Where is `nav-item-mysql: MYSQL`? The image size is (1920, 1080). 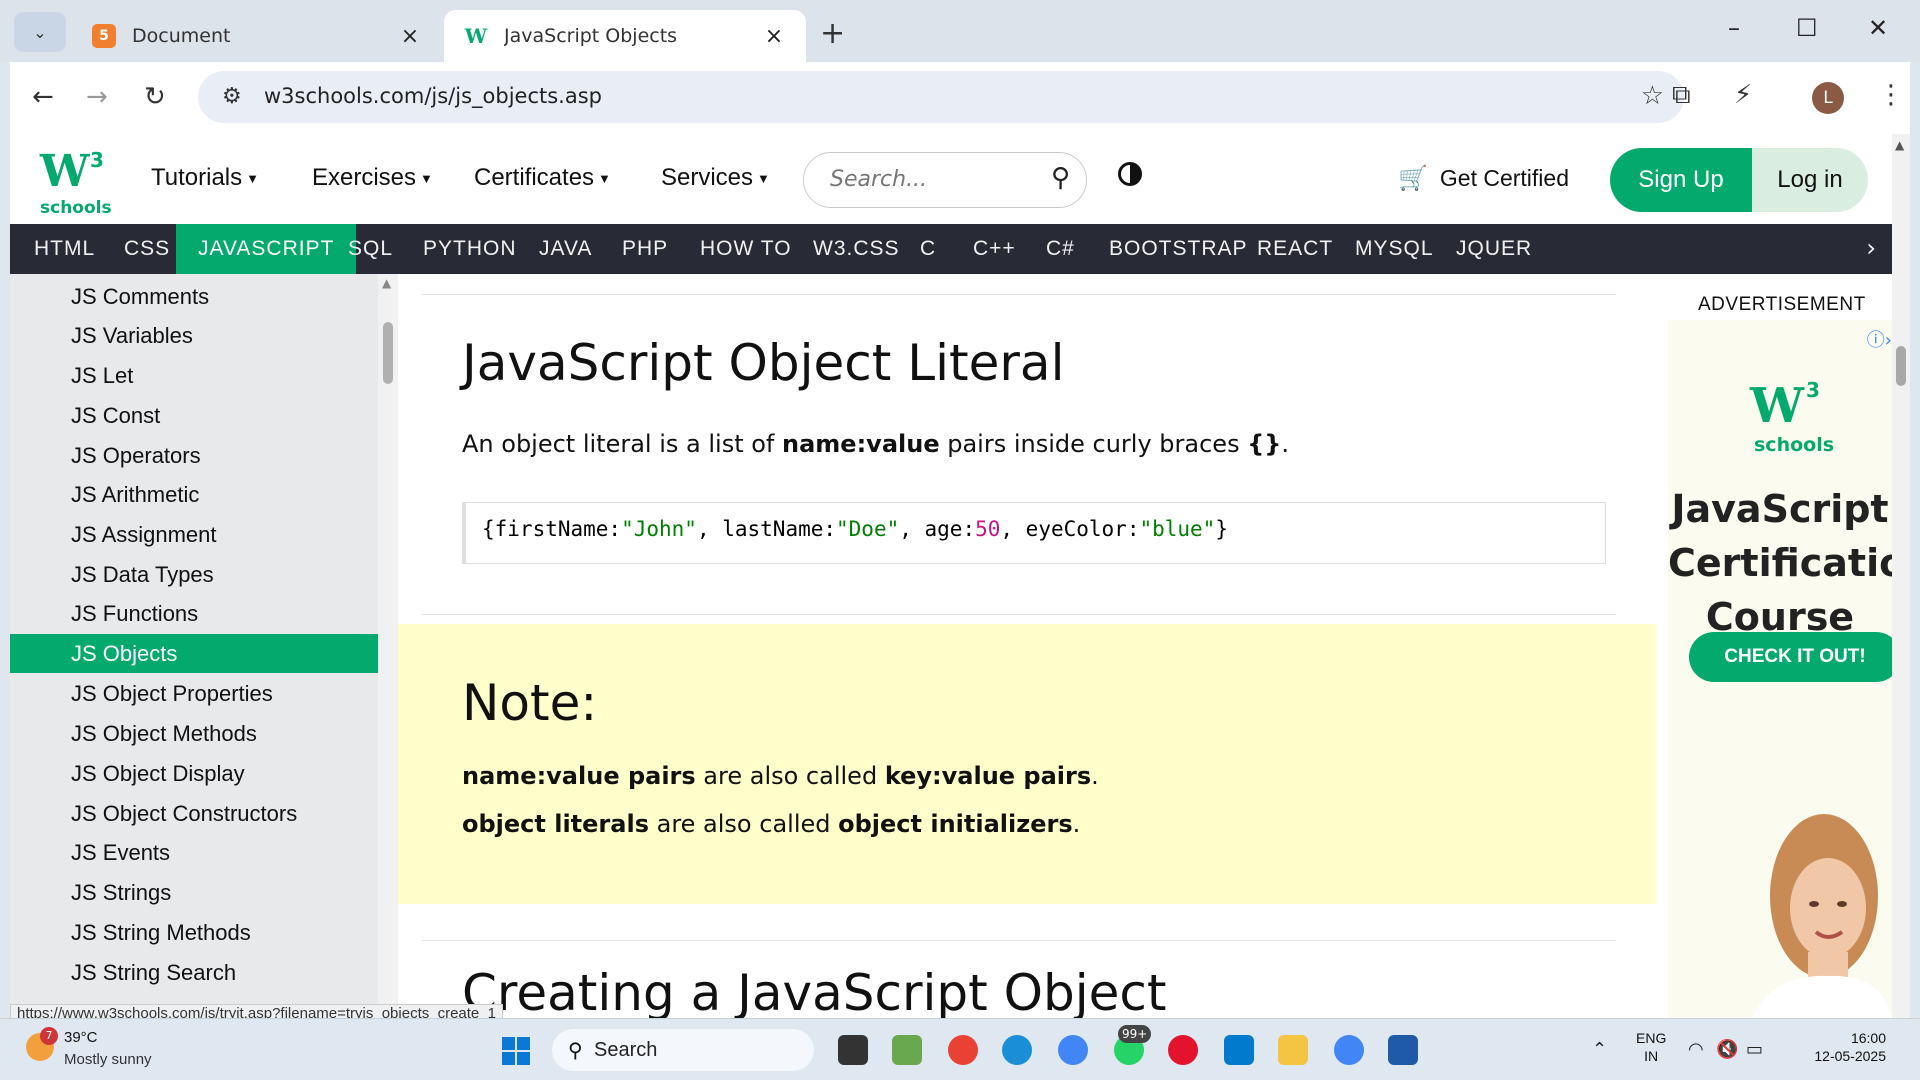
nav-item-mysql: MYSQL is located at coordinates (1394, 249).